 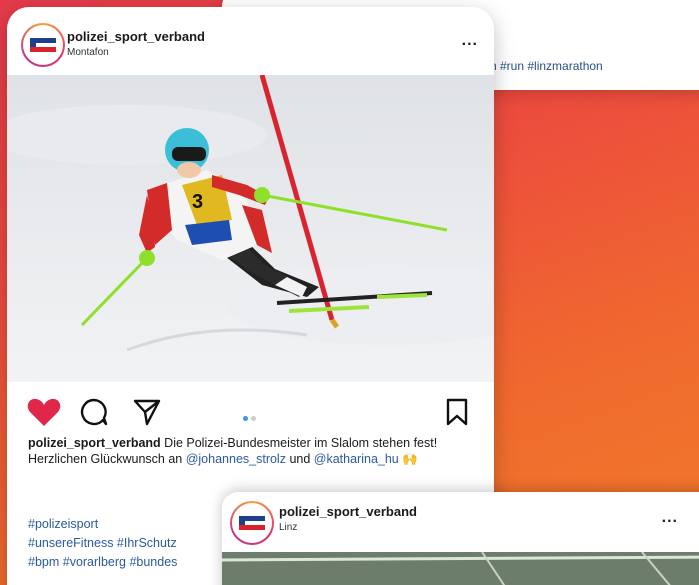 I want to click on comment-icon, so click(x=94, y=412).